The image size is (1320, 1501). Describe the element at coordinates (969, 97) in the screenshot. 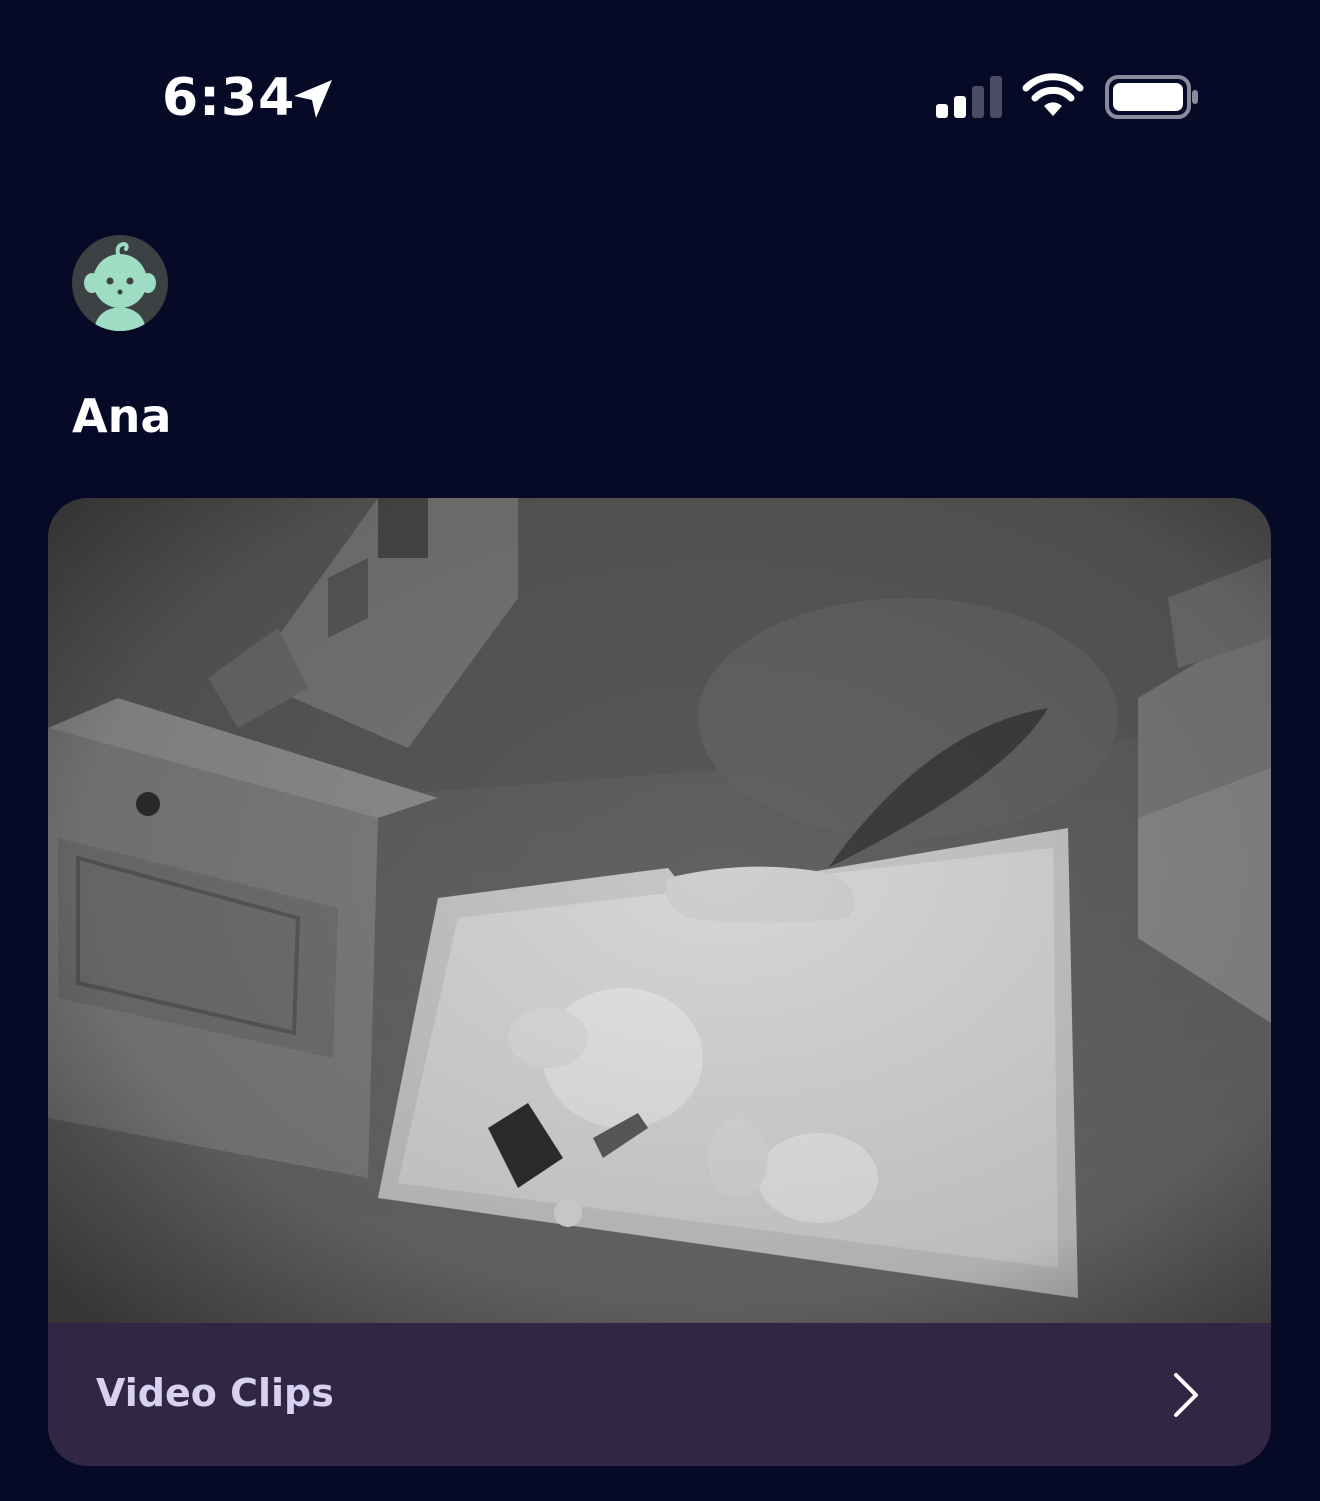

I see `cellular-signal-icon` at that location.